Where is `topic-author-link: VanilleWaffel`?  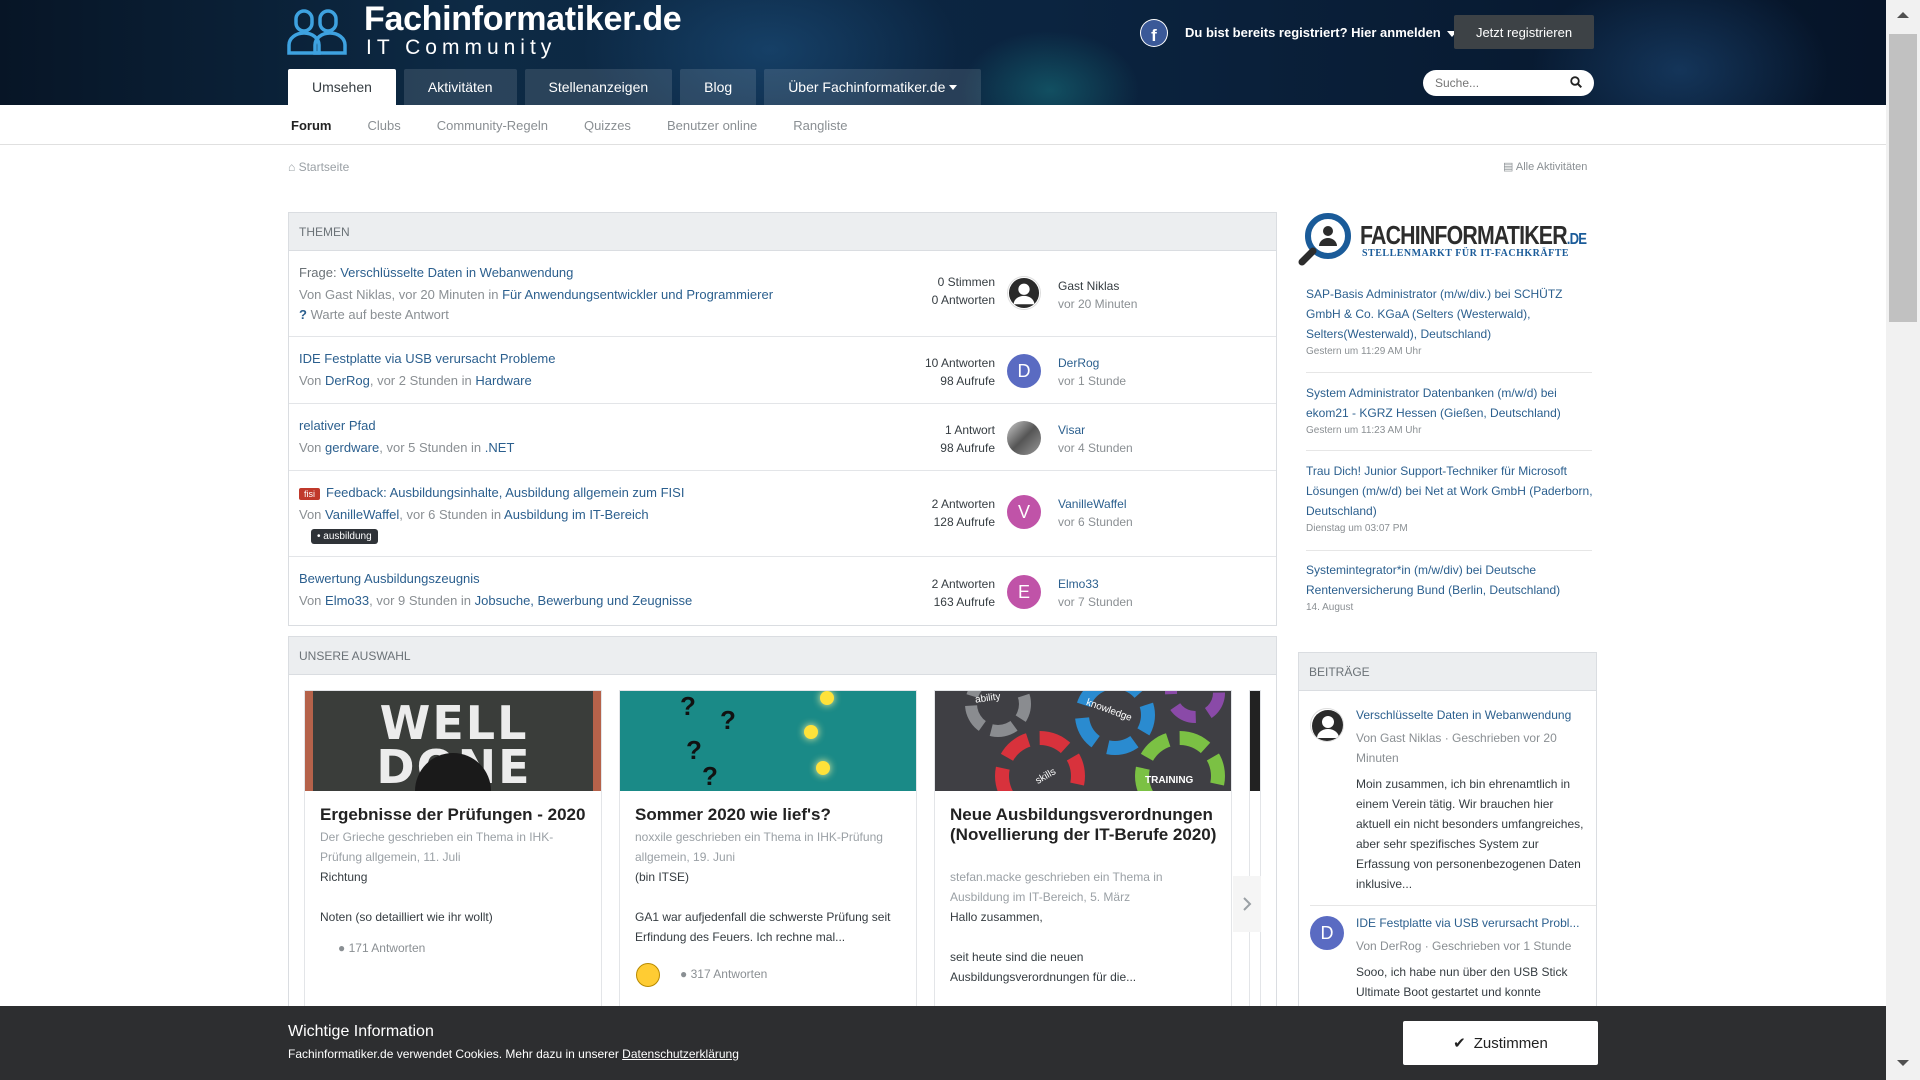 topic-author-link: VanilleWaffel is located at coordinates (362, 514).